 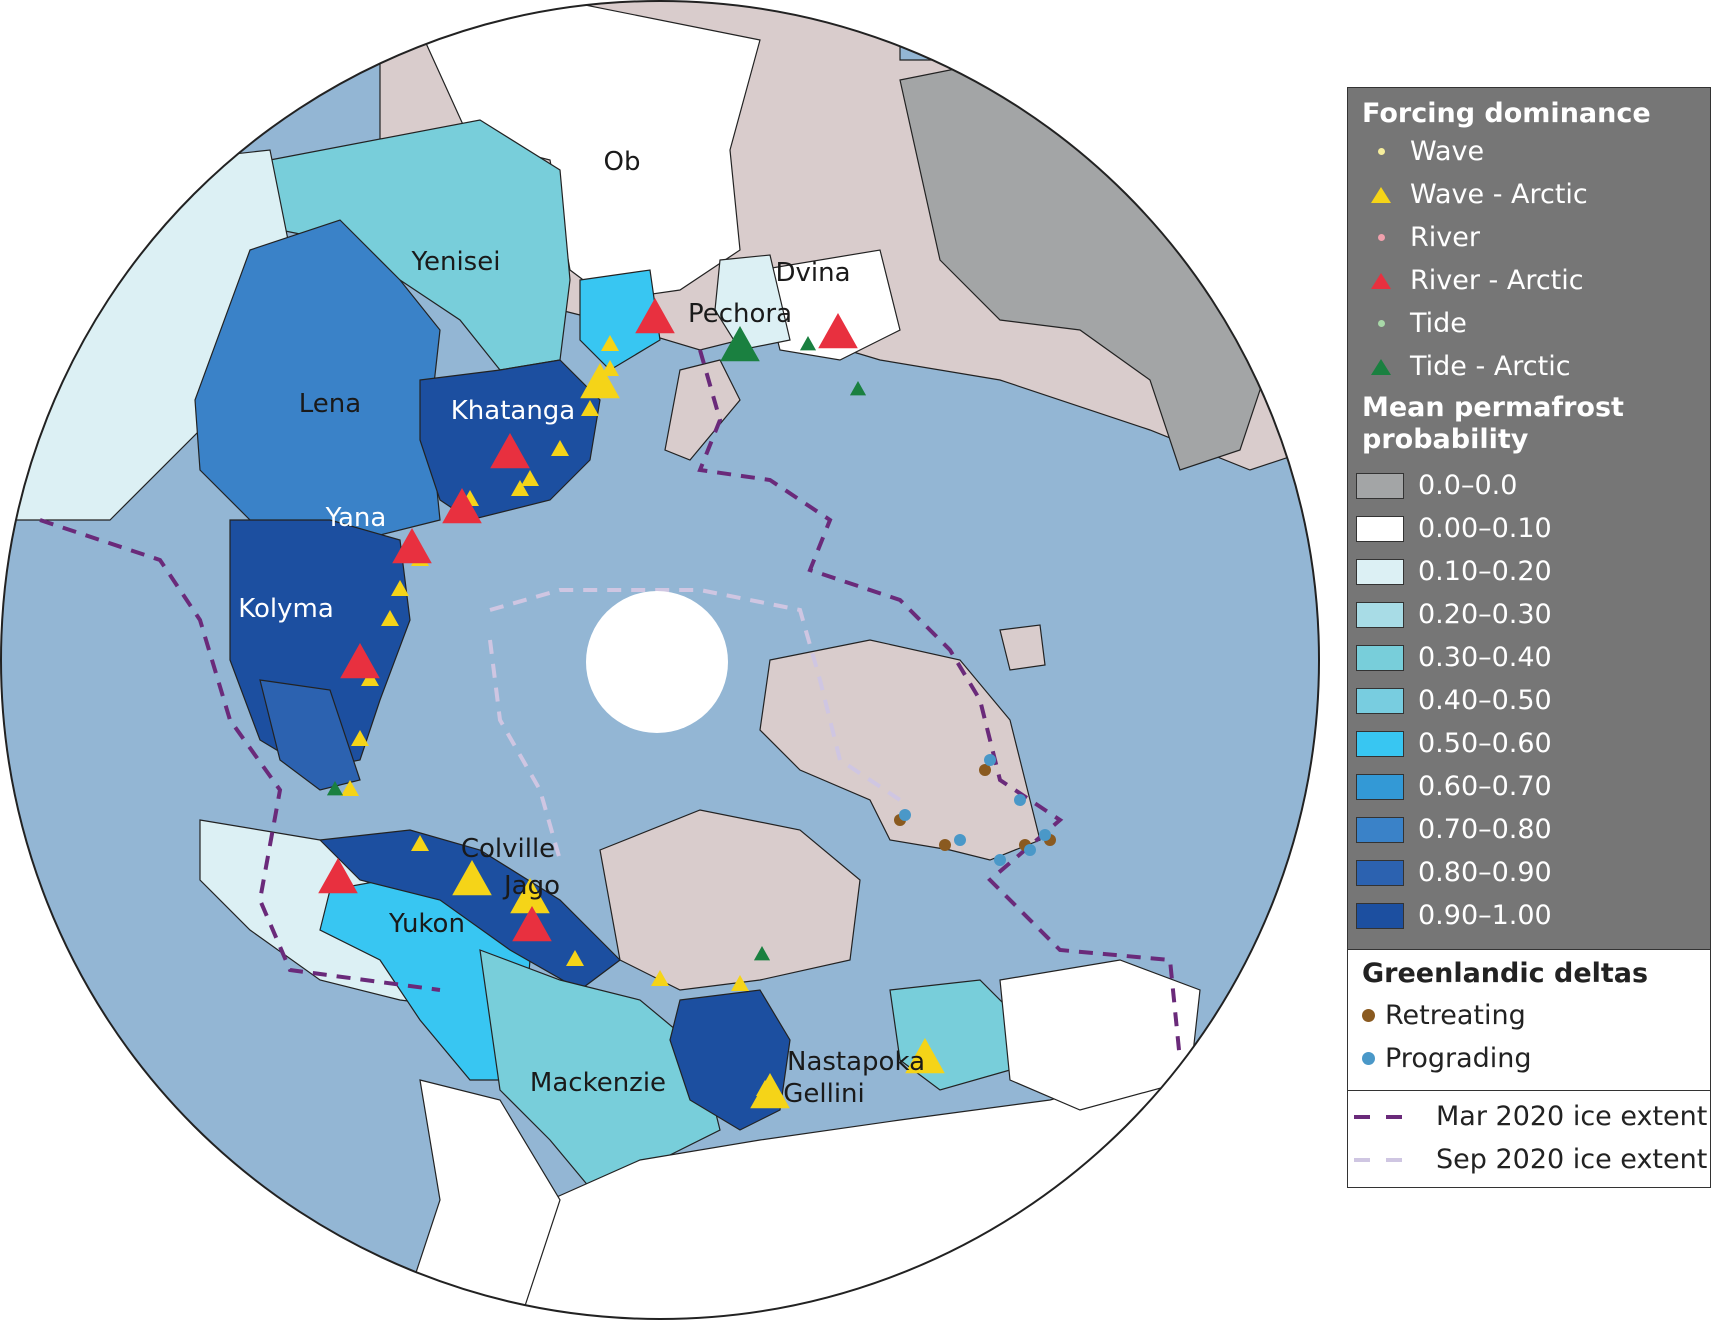 What do you see at coordinates (598, 1083) in the screenshot?
I see `basin-label-mackenzie: Mackenzie` at bounding box center [598, 1083].